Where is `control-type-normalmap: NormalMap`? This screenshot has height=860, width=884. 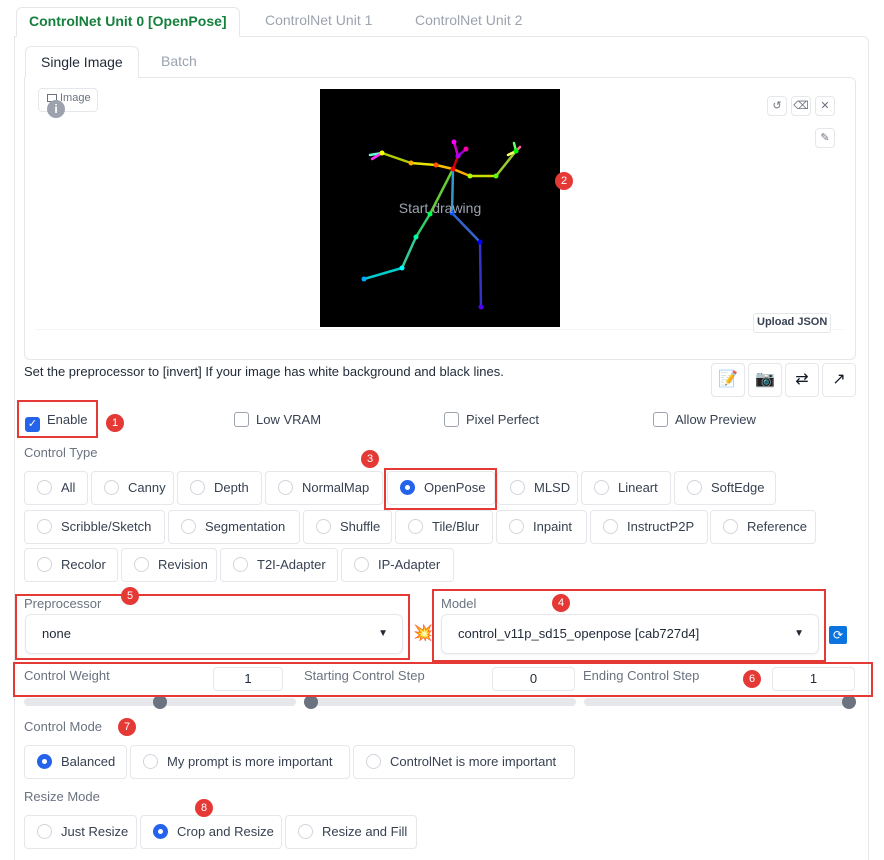
control-type-normalmap: NormalMap is located at coordinates (324, 488).